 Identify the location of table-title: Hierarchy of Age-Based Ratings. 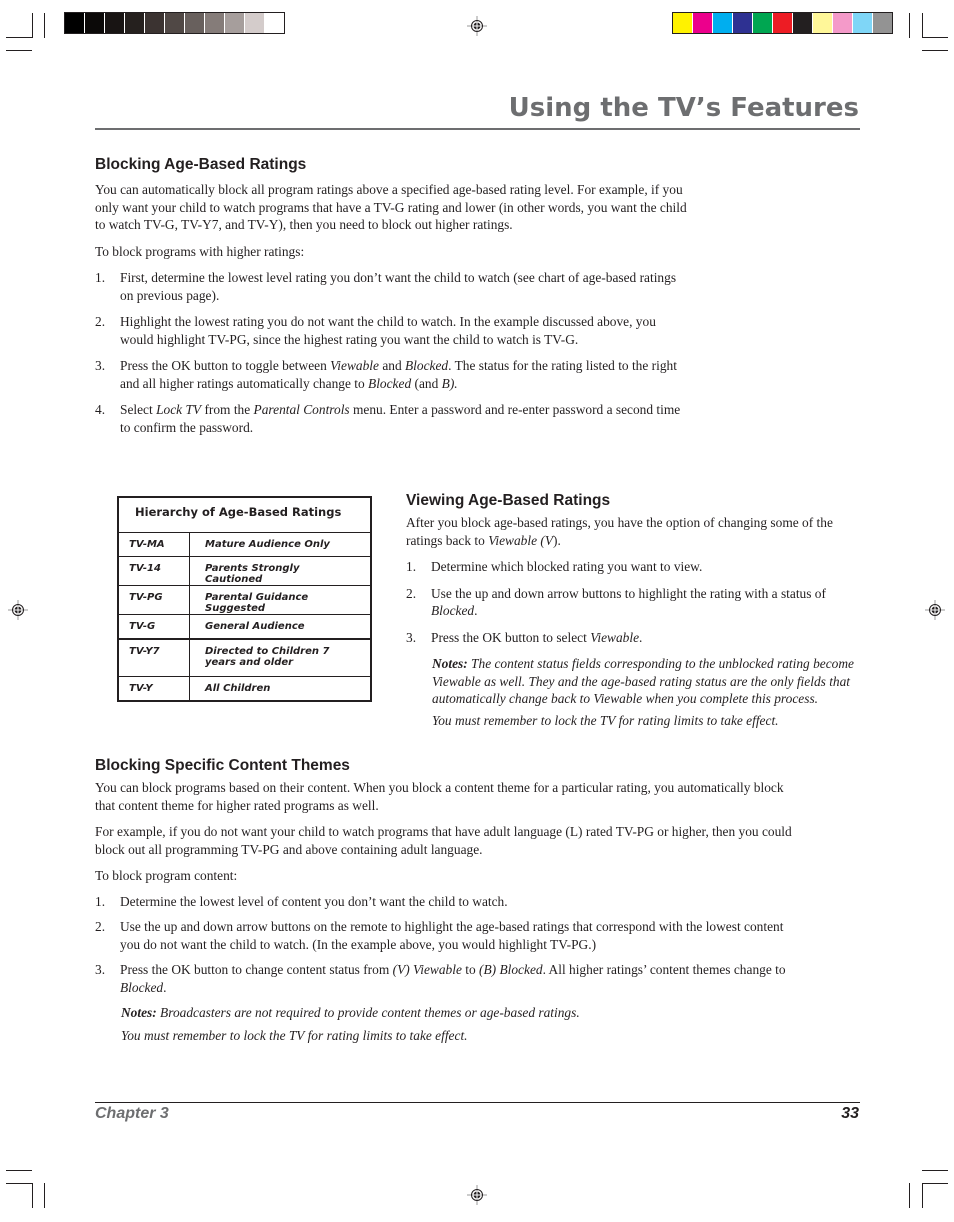
(244, 514).